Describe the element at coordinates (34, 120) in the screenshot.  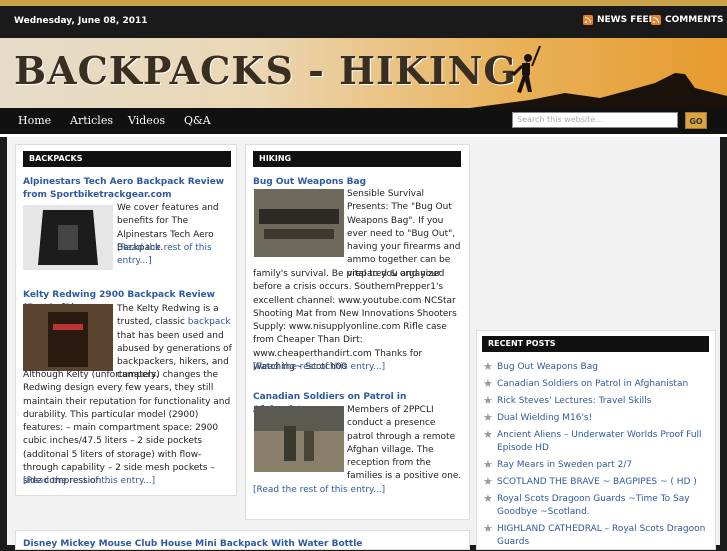
I see `nav-home: Home` at that location.